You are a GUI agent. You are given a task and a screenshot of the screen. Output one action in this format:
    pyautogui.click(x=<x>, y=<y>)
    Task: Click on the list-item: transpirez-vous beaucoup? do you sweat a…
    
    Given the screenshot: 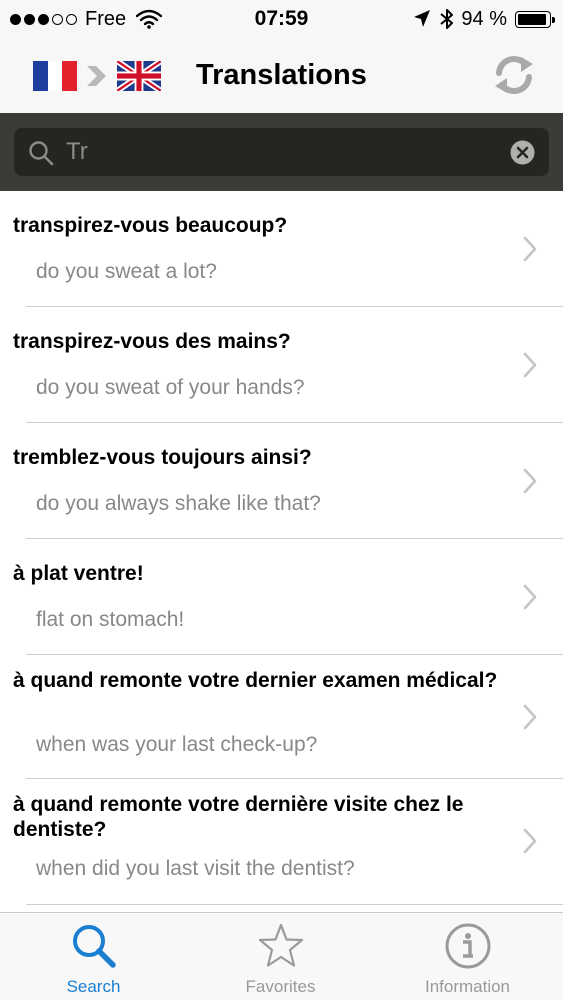 What is the action you would take?
    pyautogui.click(x=281, y=249)
    